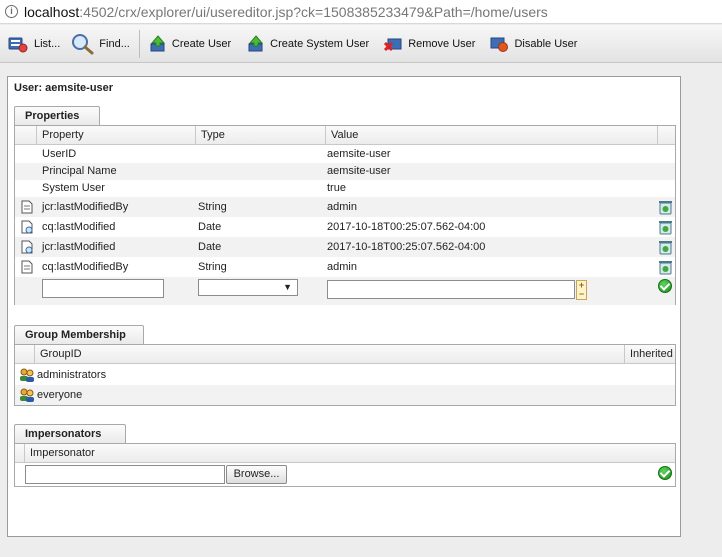  What do you see at coordinates (499, 44) in the screenshot?
I see `disable-user-icon` at bounding box center [499, 44].